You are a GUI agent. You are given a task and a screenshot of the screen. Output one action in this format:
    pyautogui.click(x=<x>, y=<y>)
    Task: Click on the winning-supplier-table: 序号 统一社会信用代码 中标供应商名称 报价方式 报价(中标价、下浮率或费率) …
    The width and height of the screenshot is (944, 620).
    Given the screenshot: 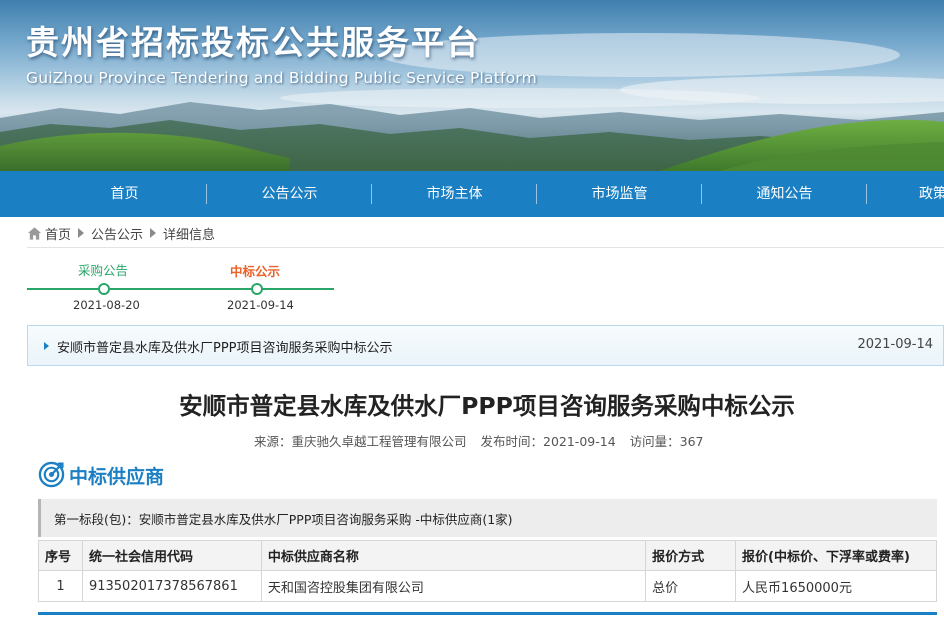 What is the action you would take?
    pyautogui.click(x=487, y=571)
    